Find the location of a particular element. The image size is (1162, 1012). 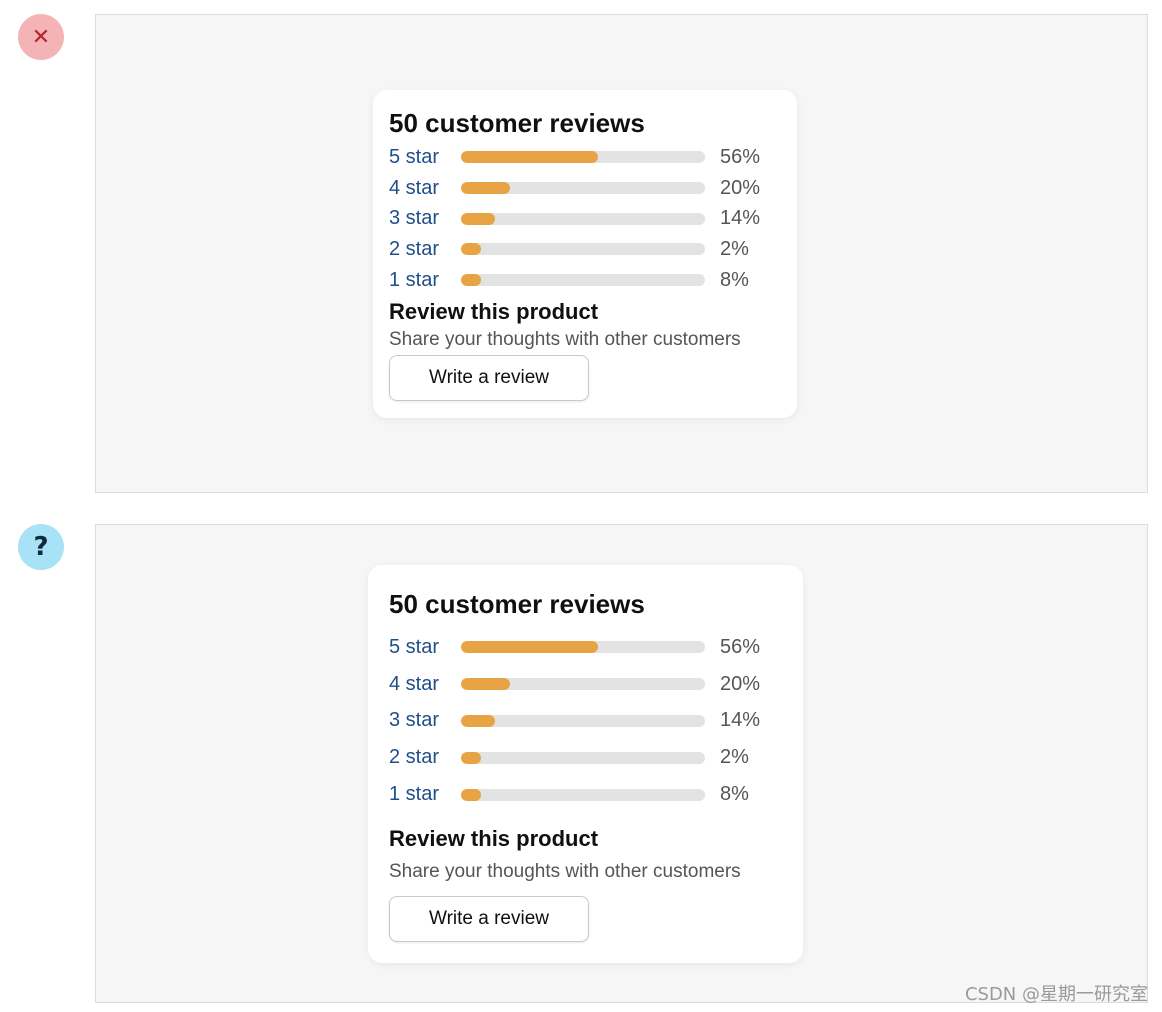

question-icon: ? is located at coordinates (41, 547).